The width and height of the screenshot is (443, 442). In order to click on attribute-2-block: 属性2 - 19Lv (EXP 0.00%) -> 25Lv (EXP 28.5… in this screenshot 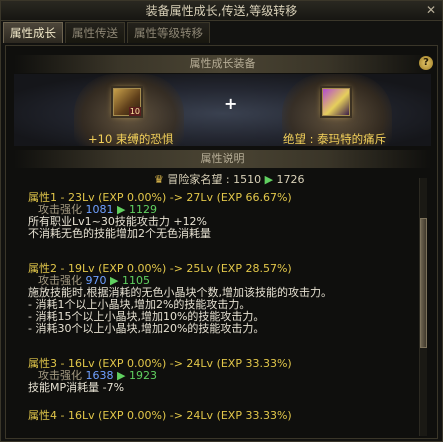, I will do `click(218, 299)`.